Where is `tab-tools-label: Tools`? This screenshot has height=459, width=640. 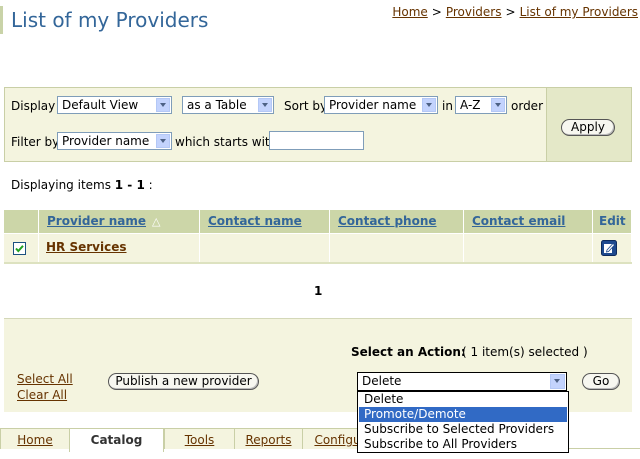
tab-tools-label: Tools is located at coordinates (200, 440).